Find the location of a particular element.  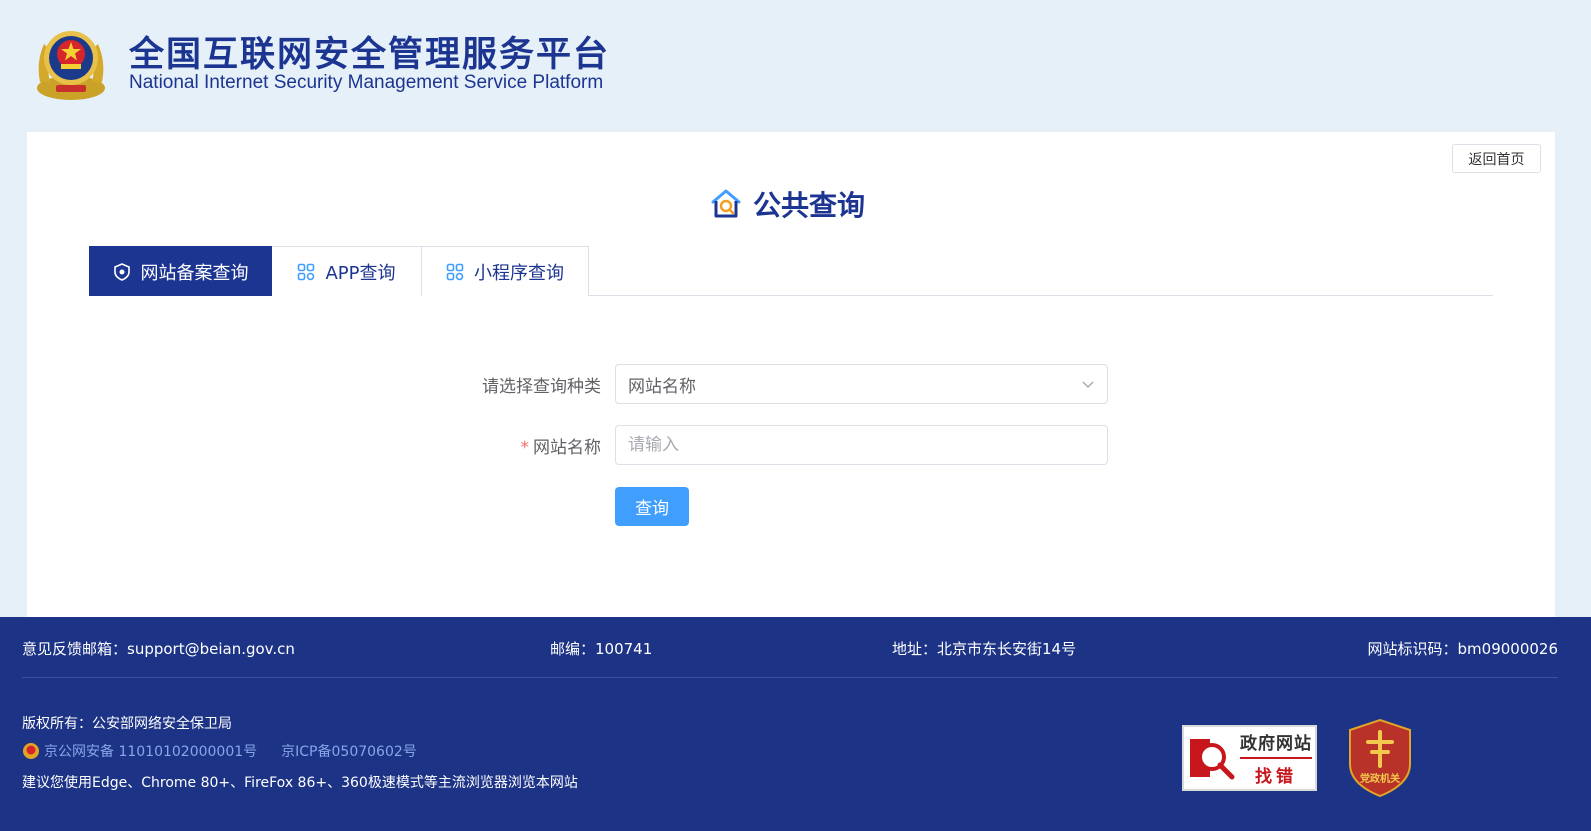

gov-site-error-badge: 政府网站 找错 is located at coordinates (1249, 758).